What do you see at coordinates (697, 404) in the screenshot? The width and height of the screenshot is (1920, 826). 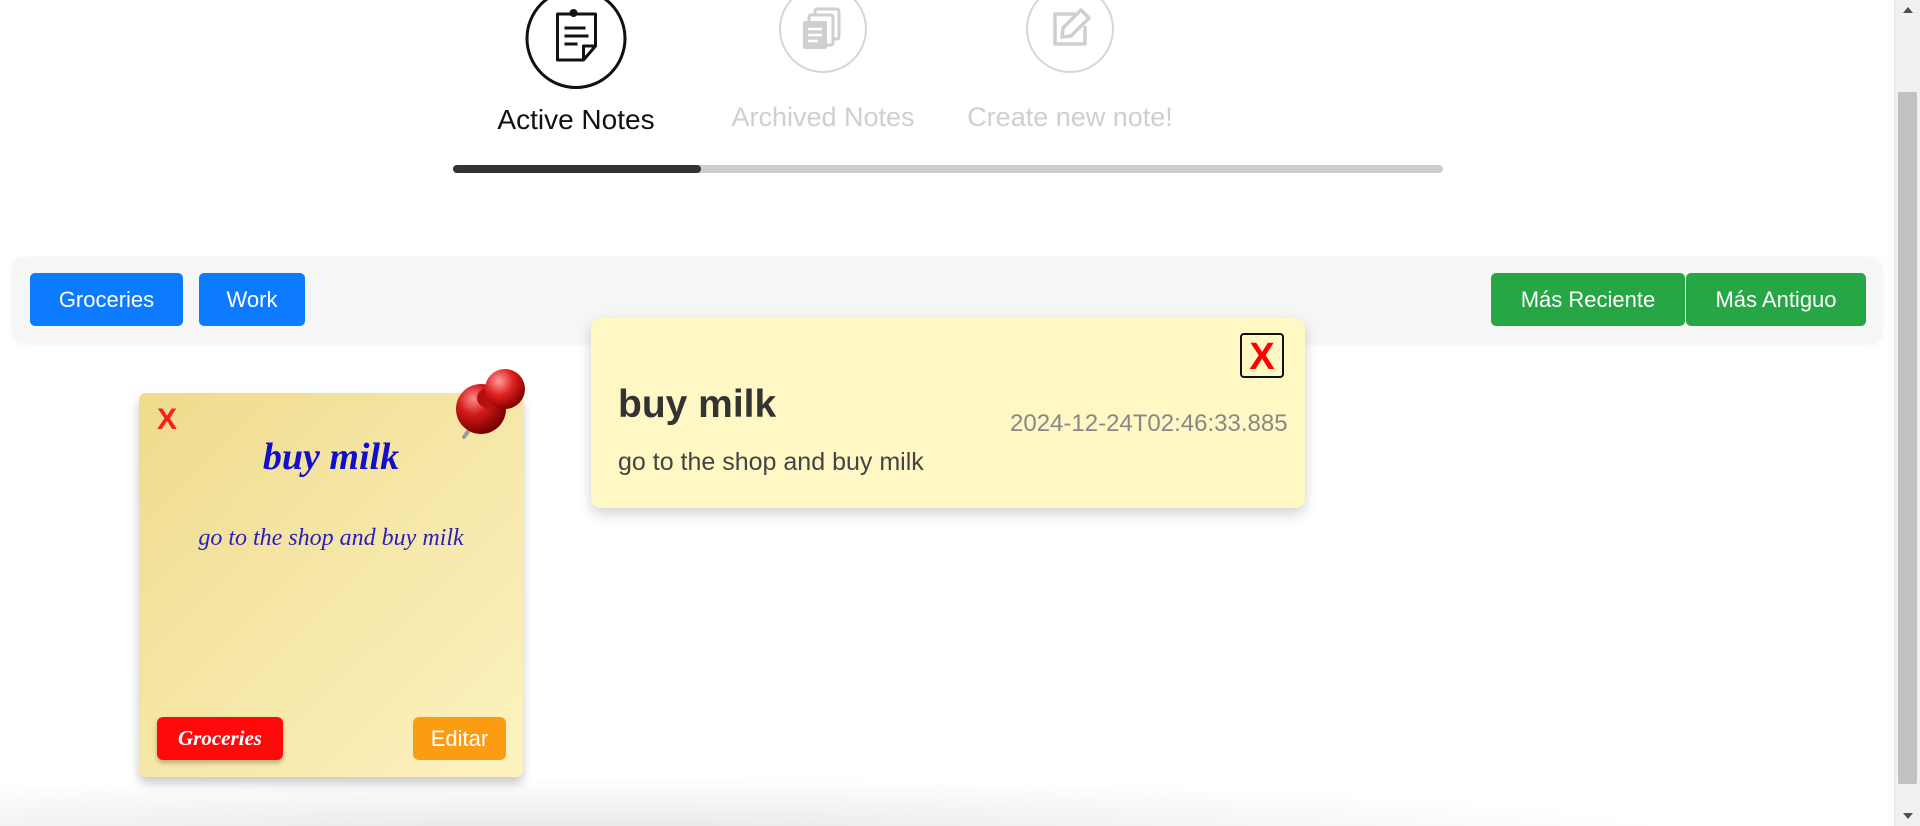 I see `popup-title: buy milk` at bounding box center [697, 404].